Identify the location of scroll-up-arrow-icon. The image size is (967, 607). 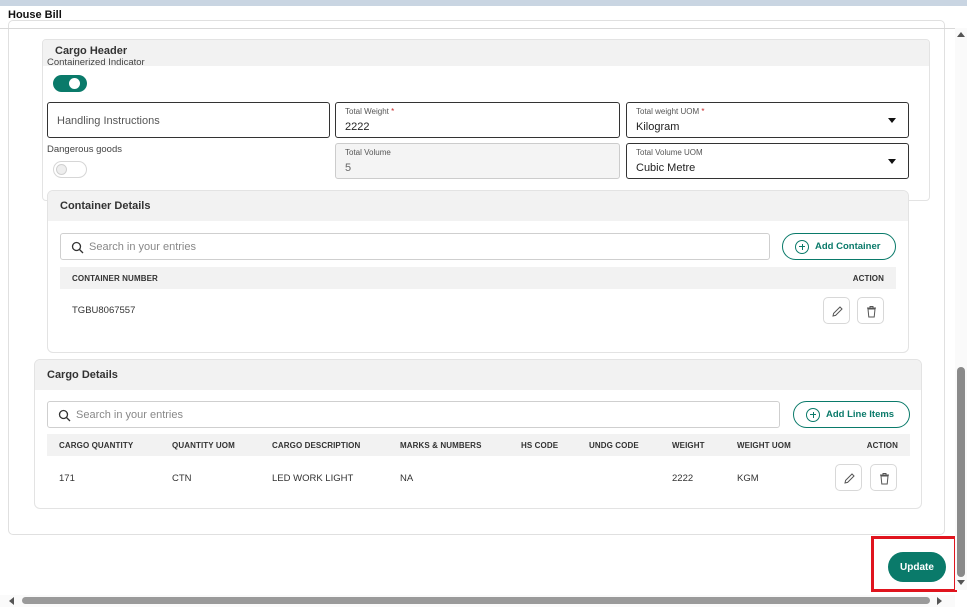
(961, 34).